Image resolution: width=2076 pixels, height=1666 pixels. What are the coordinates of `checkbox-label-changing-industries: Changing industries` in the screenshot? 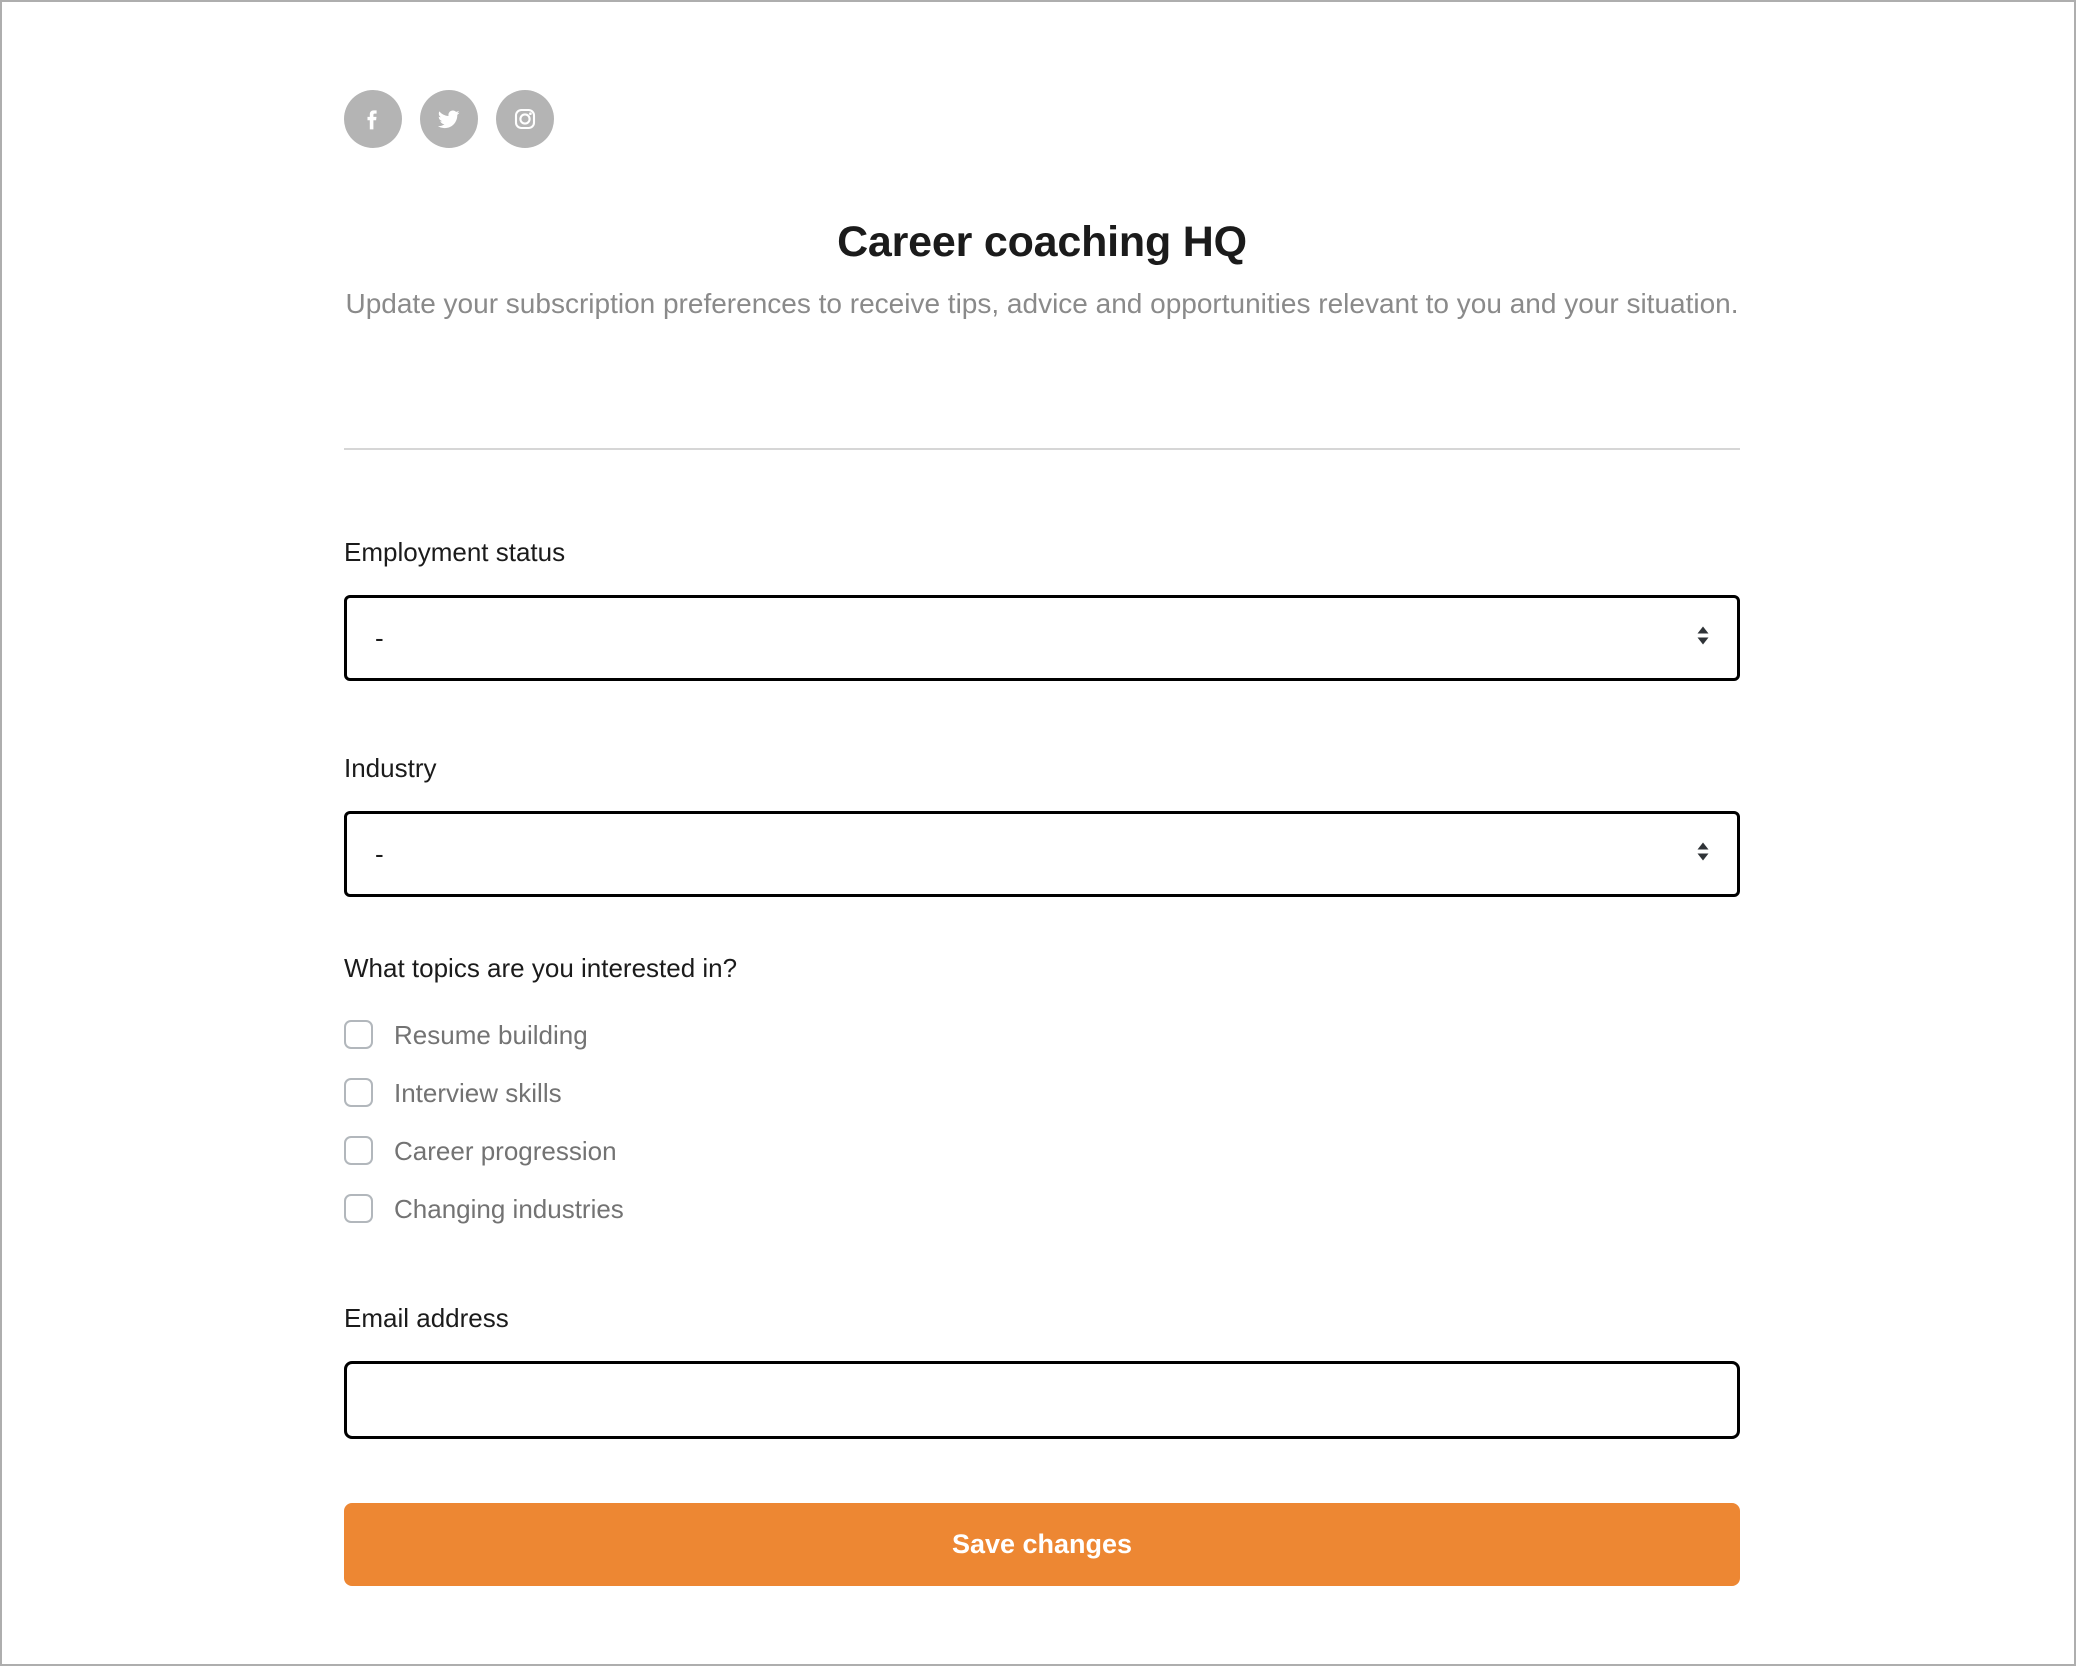 It's located at (509, 1208).